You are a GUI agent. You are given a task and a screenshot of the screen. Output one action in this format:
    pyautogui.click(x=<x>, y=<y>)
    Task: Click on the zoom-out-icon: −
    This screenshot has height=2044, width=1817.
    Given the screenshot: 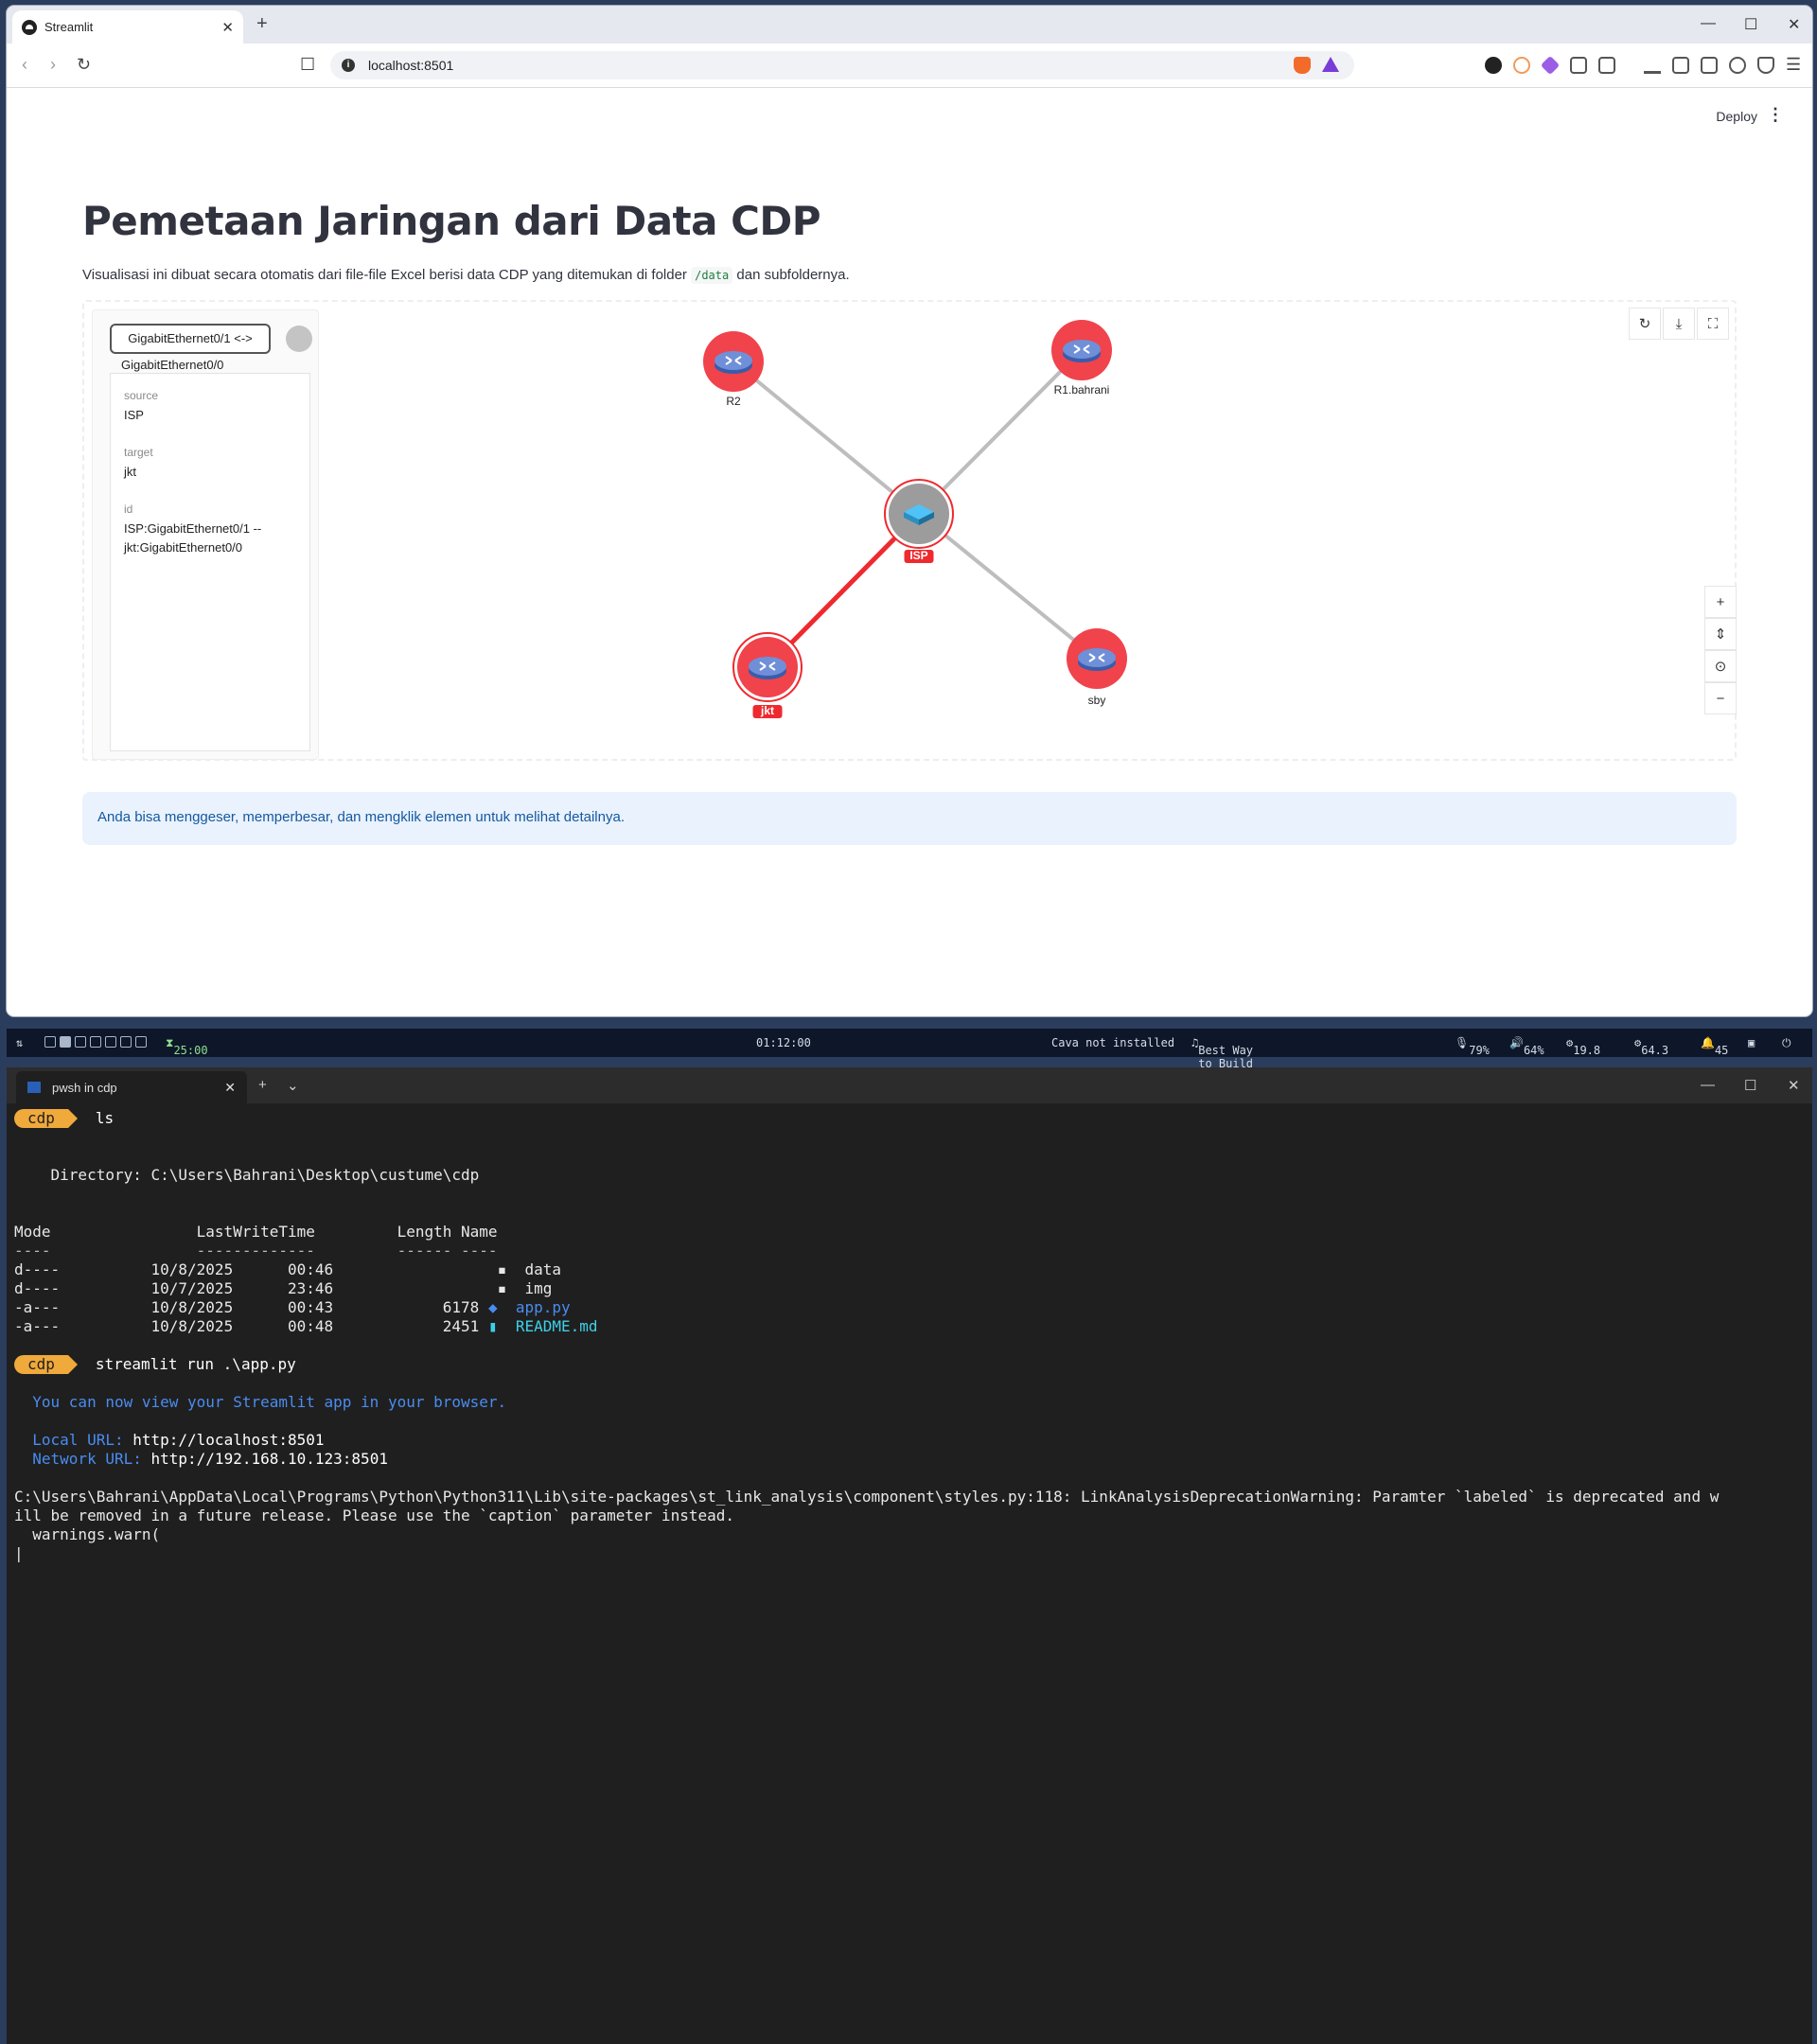 What is the action you would take?
    pyautogui.click(x=1720, y=698)
    